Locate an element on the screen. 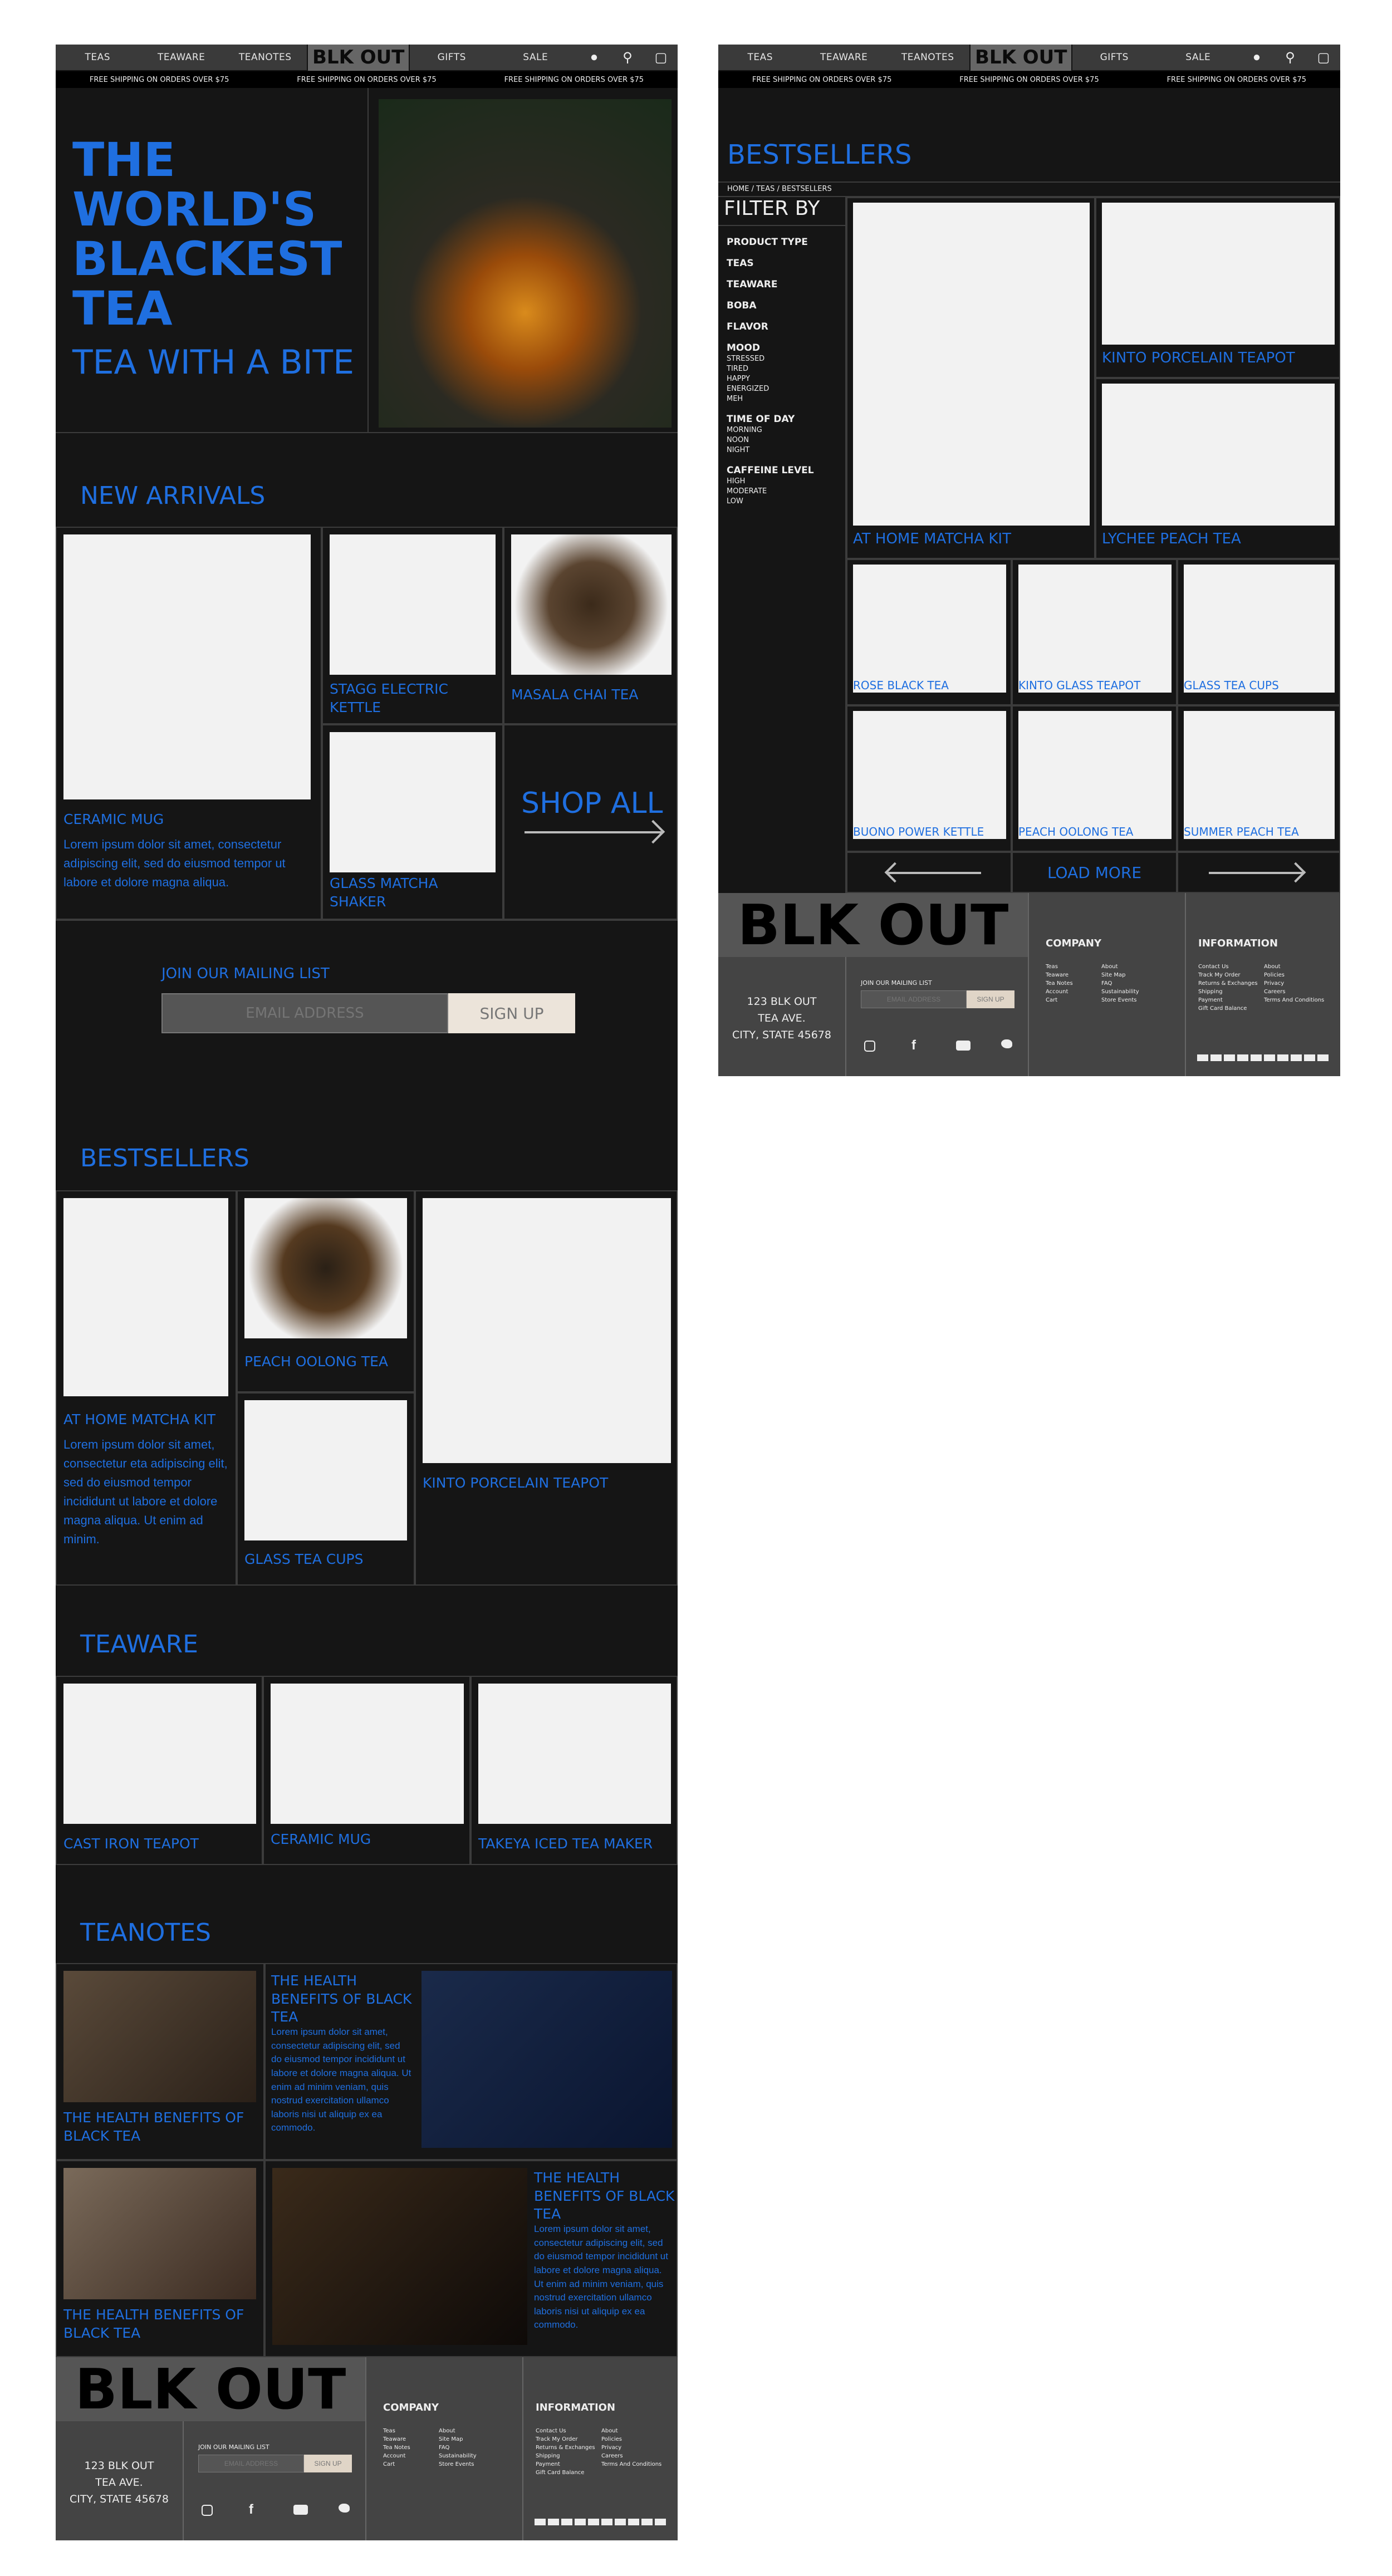 This screenshot has width=1392, height=2576. breadcrumb: HOME / TEAS / BESTSELLERS is located at coordinates (779, 189).